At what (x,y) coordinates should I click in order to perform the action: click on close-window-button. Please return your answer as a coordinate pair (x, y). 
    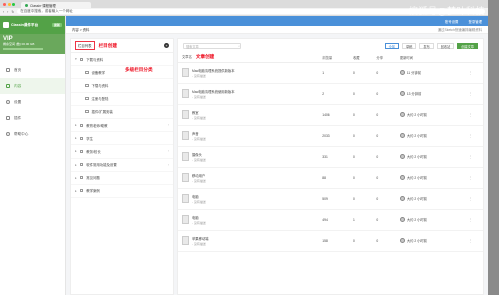
    Looking at the image, I should click on (4, 4).